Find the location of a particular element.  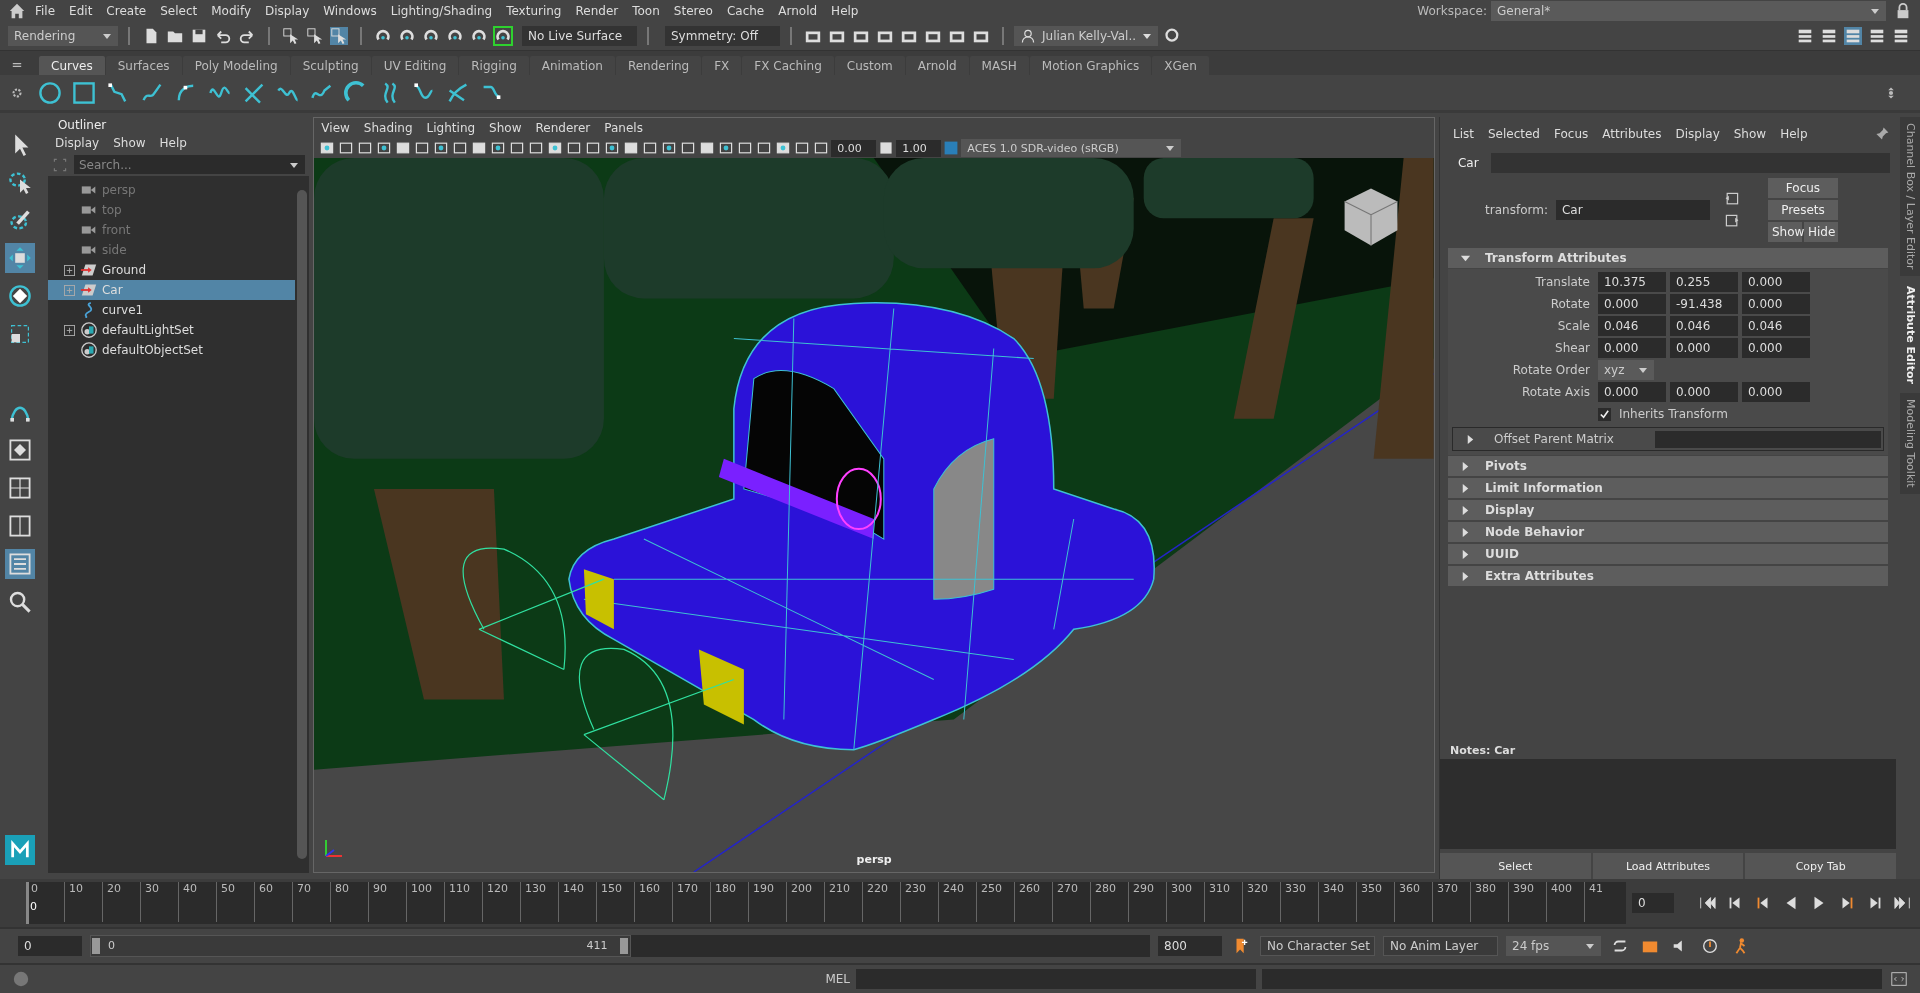

section-header: Limit Information is located at coordinates (1667, 488).